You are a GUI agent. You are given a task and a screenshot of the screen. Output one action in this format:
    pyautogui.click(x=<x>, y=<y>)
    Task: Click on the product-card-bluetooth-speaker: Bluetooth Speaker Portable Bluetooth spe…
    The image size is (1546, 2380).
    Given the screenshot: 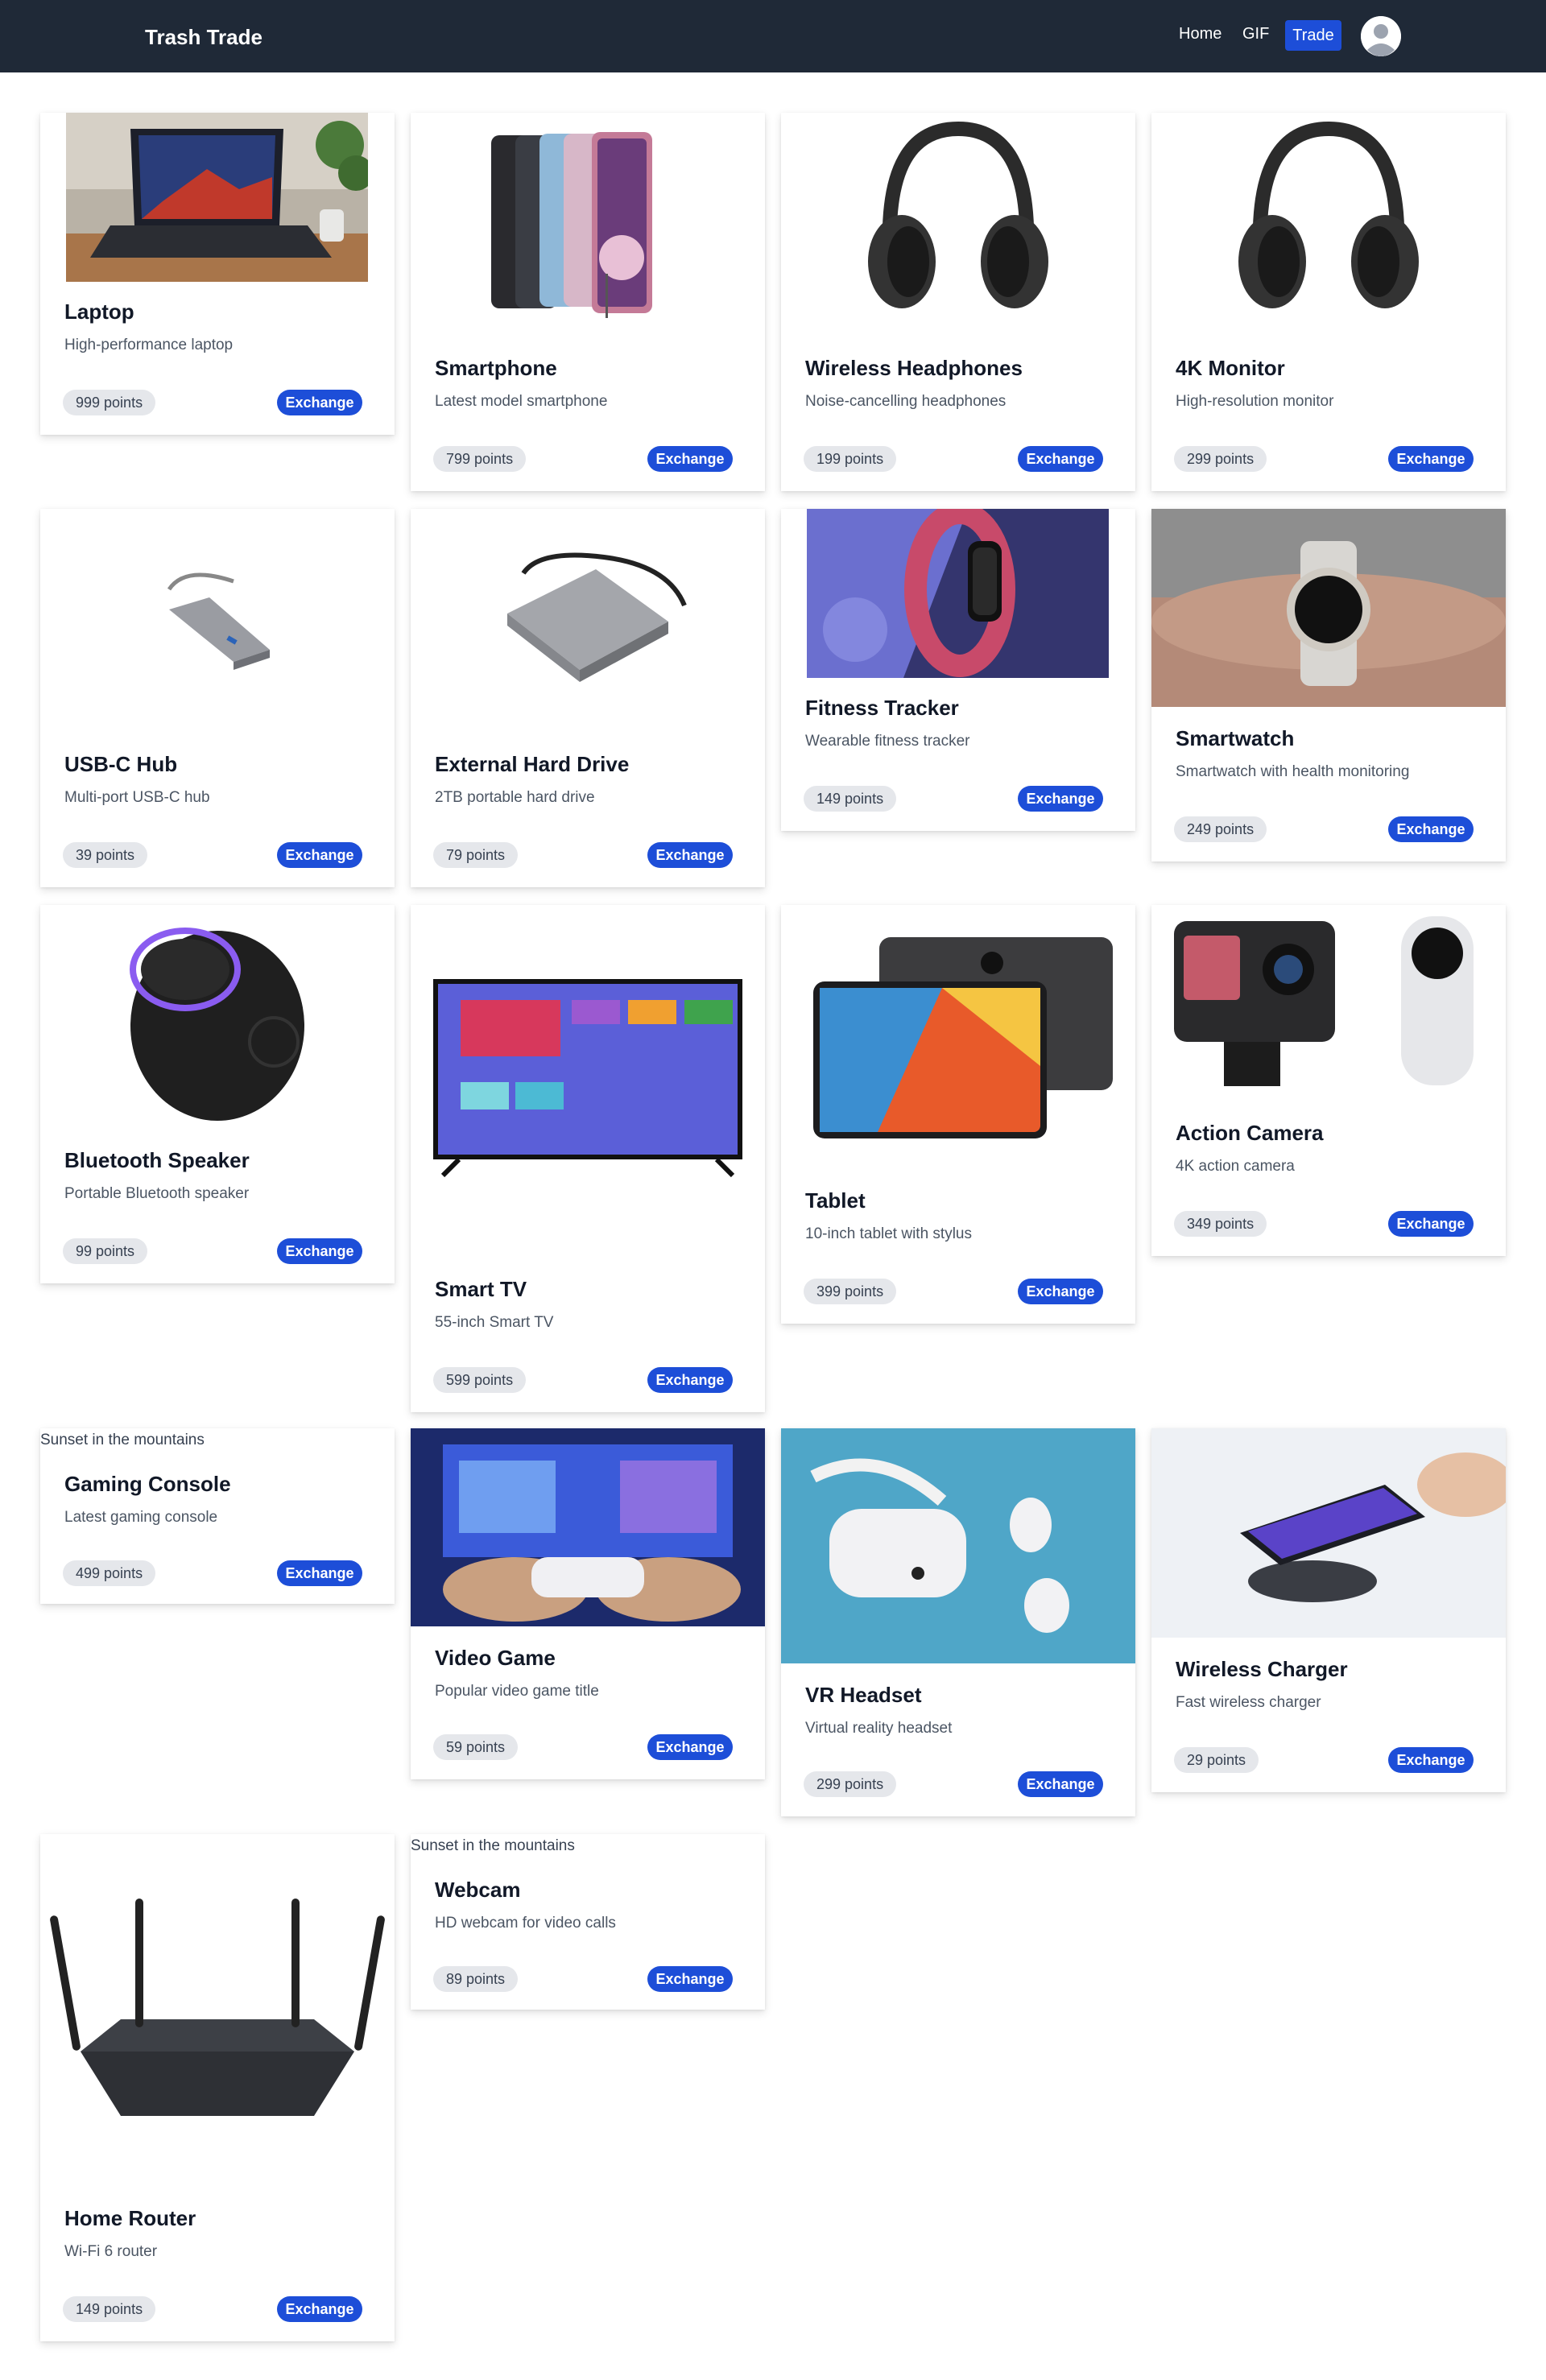 What is the action you would take?
    pyautogui.click(x=217, y=1094)
    